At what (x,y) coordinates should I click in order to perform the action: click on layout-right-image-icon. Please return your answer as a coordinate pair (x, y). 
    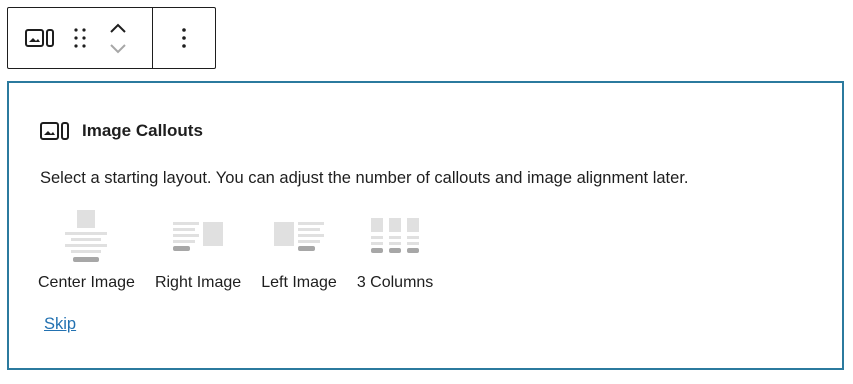
    Looking at the image, I should click on (198, 236).